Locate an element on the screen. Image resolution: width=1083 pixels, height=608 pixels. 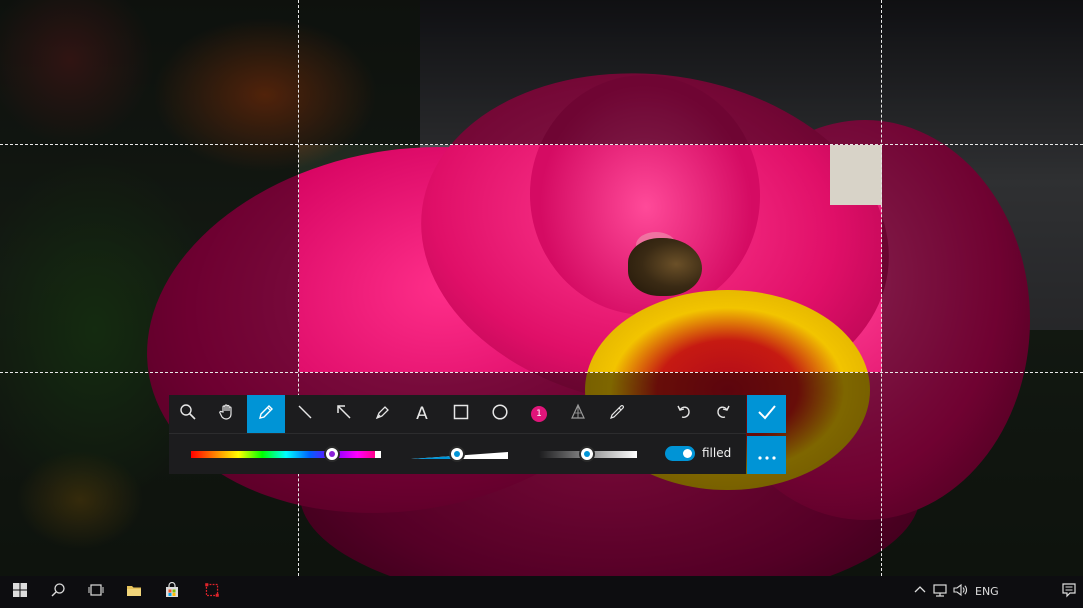
ellipse-tool-button is located at coordinates (500, 414).